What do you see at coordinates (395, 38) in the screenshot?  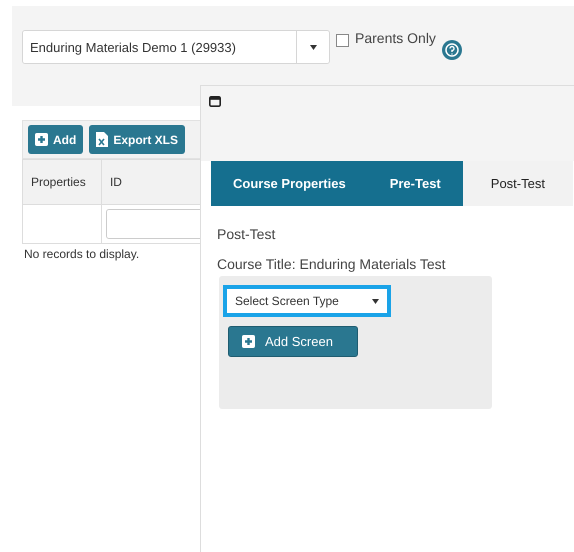 I see `checkbox-label: Parents Only` at bounding box center [395, 38].